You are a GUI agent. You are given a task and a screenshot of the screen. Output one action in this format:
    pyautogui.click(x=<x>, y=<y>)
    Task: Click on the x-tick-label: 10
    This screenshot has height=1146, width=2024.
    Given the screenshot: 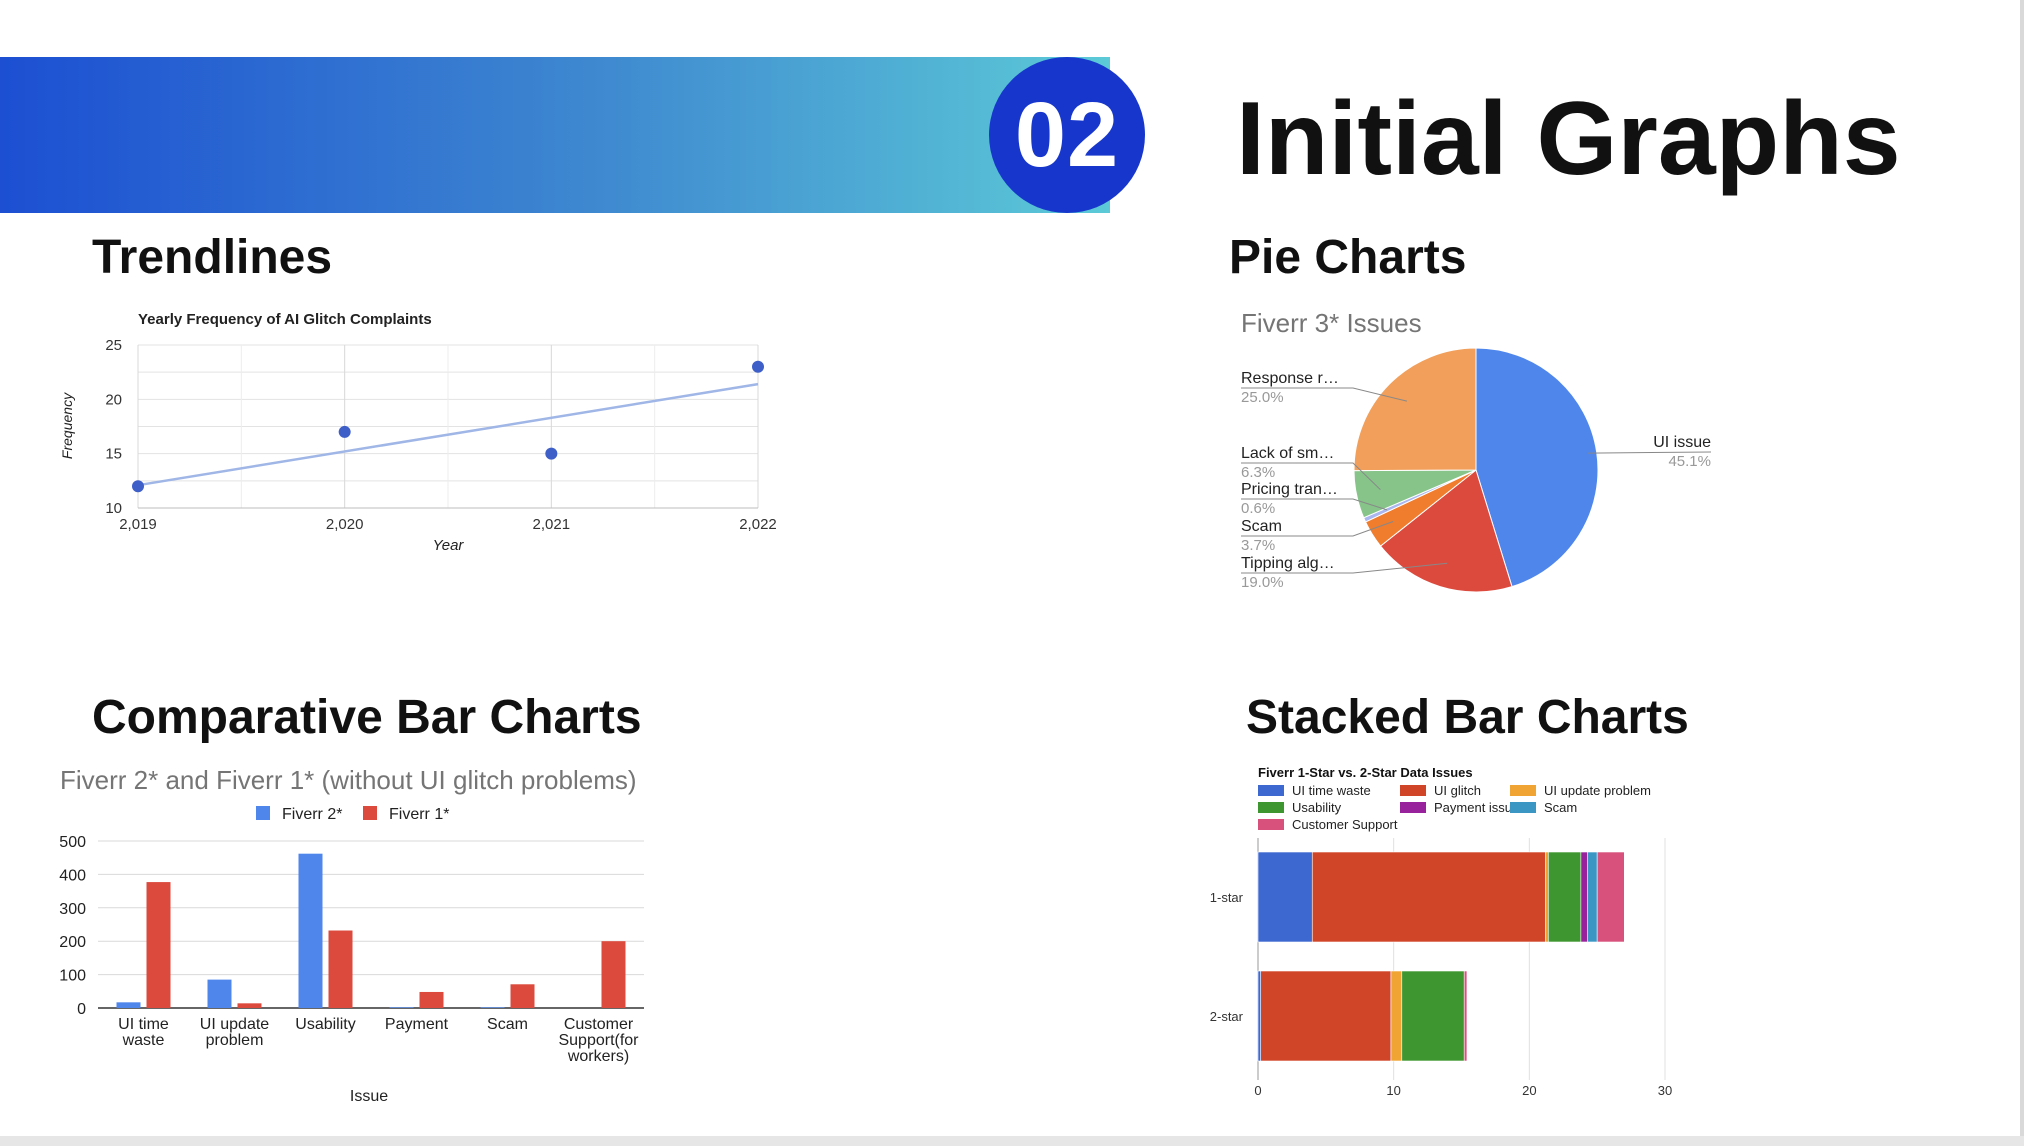 What is the action you would take?
    pyautogui.click(x=1393, y=1090)
    